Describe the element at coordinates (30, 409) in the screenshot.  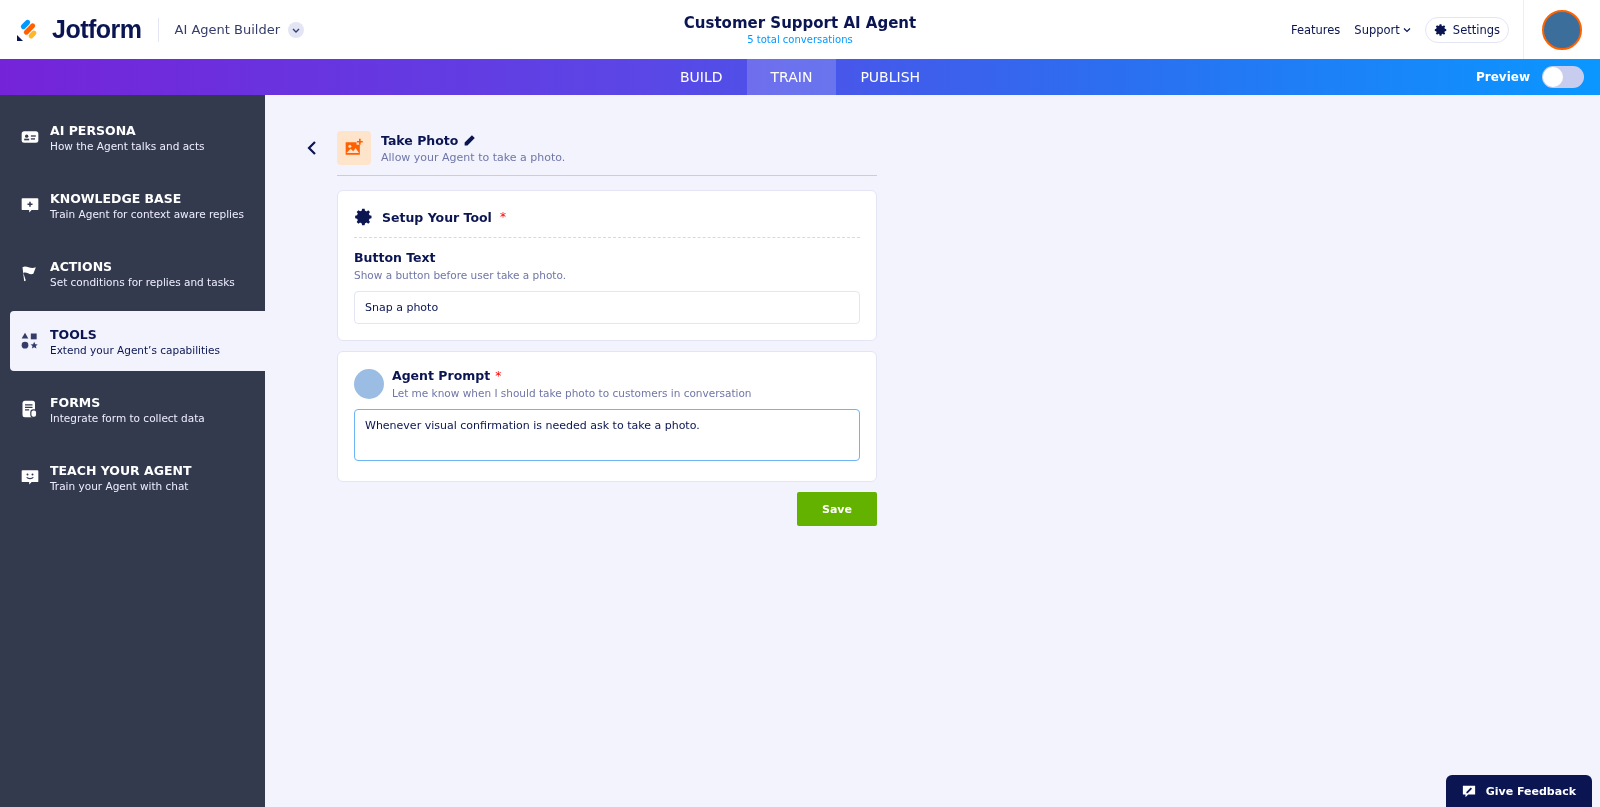
I see `form-document-icon` at that location.